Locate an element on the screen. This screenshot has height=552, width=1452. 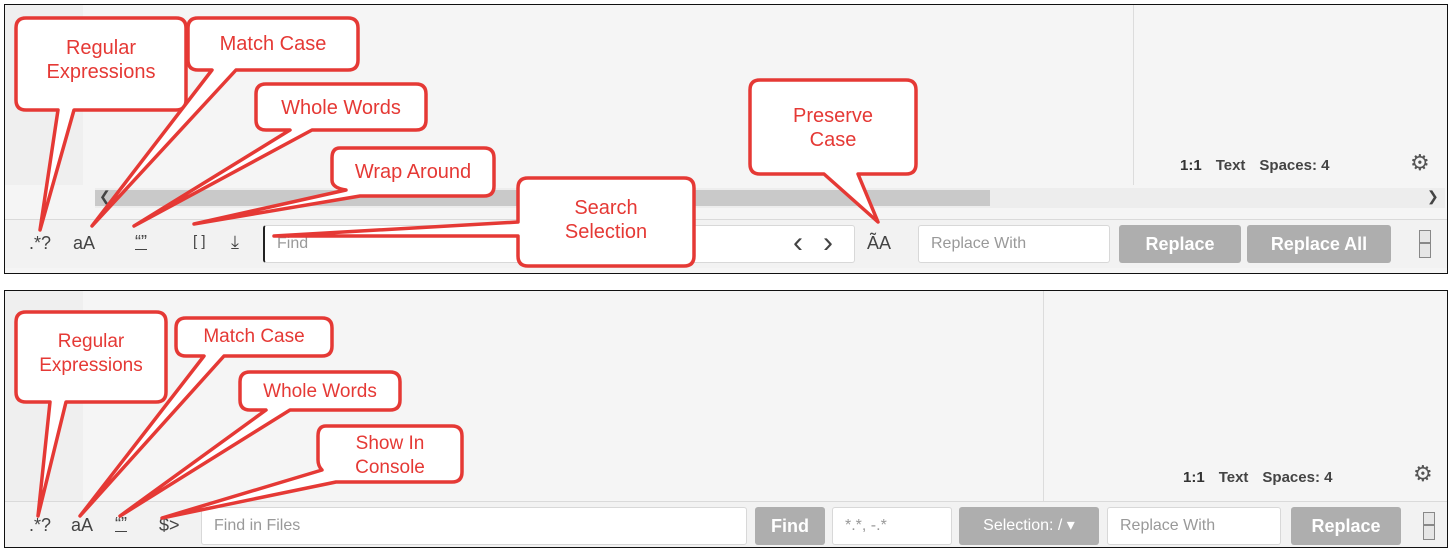
callout-whole-words-text: Whole Words is located at coordinates (341, 108).